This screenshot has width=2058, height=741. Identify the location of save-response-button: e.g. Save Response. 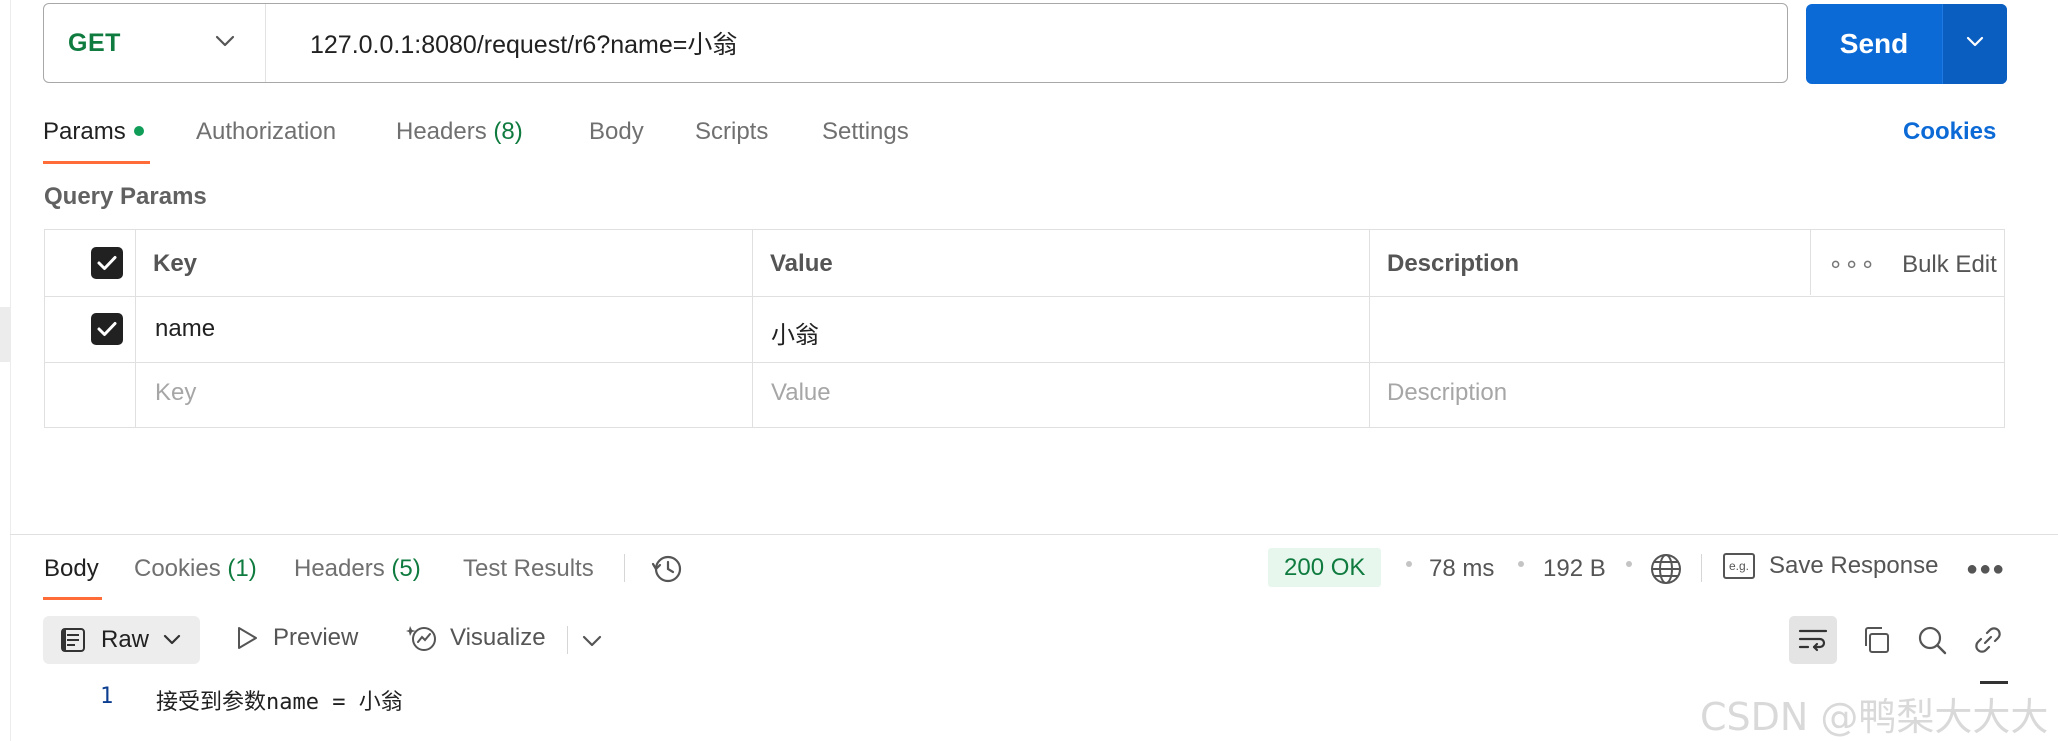
(1830, 566).